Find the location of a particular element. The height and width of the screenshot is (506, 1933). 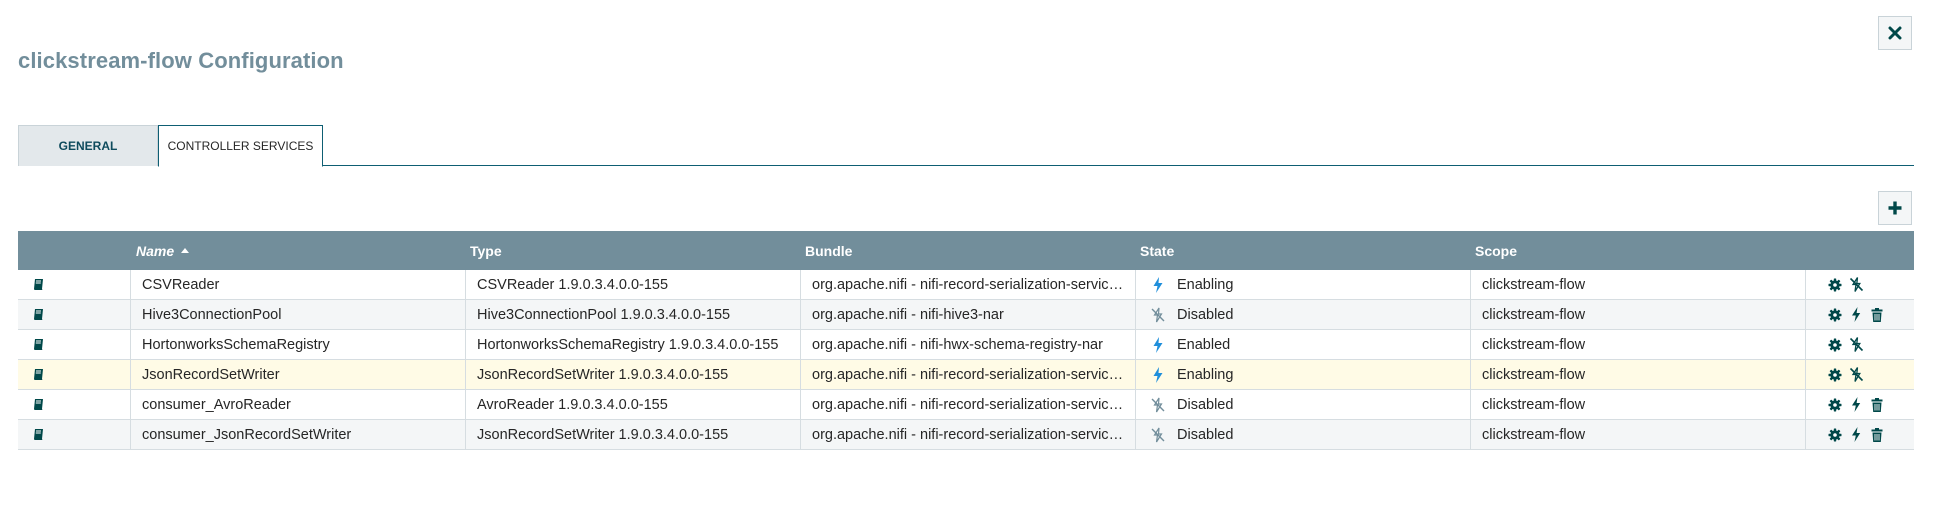

plus-icon is located at coordinates (1895, 208).